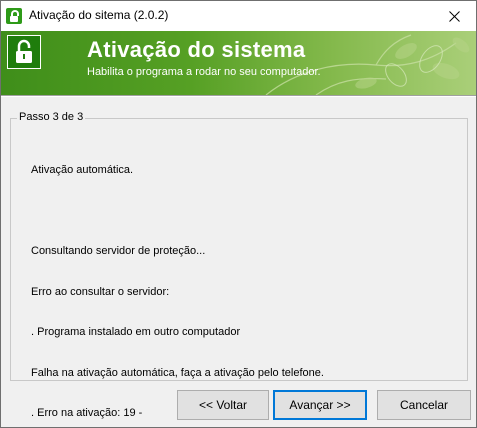  Describe the element at coordinates (238, 96) in the screenshot. I see `header-separator` at that location.